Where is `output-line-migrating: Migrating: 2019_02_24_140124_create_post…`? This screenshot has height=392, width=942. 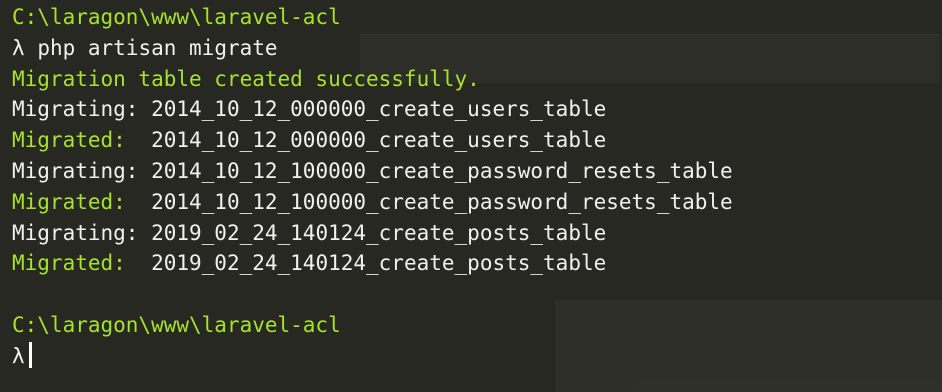 output-line-migrating: Migrating: 2019_02_24_140124_create_post… is located at coordinates (477, 233).